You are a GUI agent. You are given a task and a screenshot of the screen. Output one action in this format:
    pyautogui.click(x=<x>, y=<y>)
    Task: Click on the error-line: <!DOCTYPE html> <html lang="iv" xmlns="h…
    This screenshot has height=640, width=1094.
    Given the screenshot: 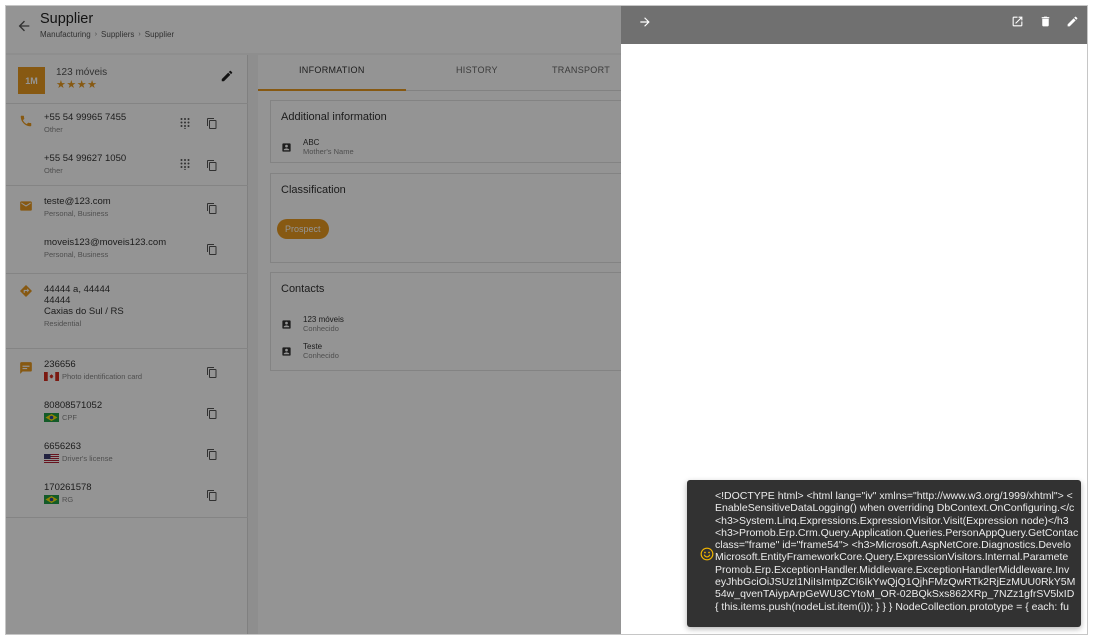 What is the action you would take?
    pyautogui.click(x=894, y=496)
    